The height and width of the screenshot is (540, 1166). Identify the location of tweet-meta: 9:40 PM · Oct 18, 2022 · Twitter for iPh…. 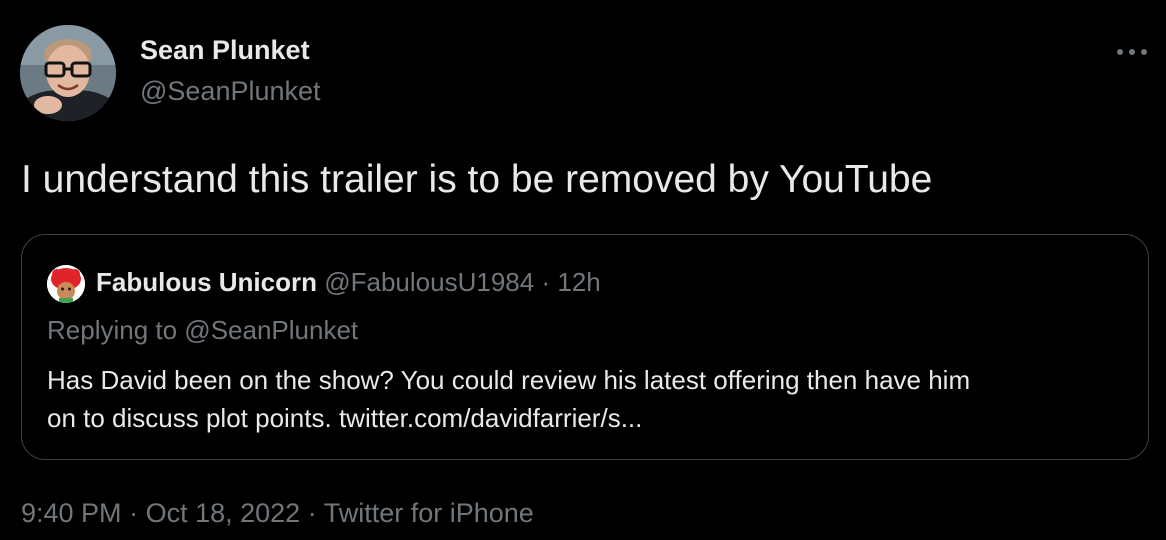
(277, 513).